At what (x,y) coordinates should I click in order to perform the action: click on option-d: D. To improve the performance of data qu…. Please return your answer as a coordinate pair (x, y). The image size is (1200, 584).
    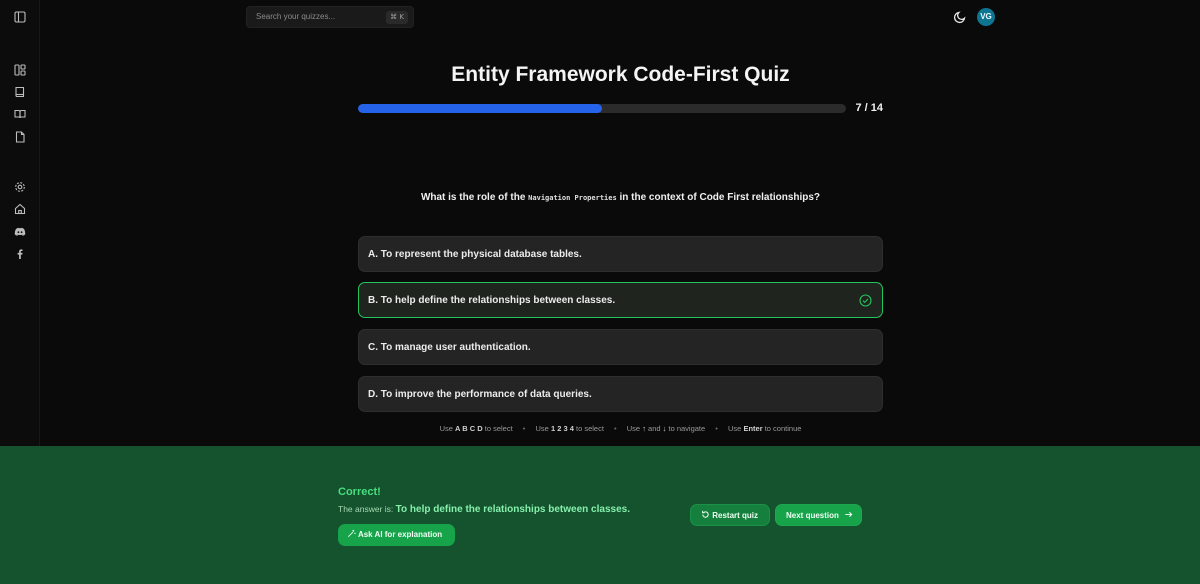
    Looking at the image, I should click on (620, 394).